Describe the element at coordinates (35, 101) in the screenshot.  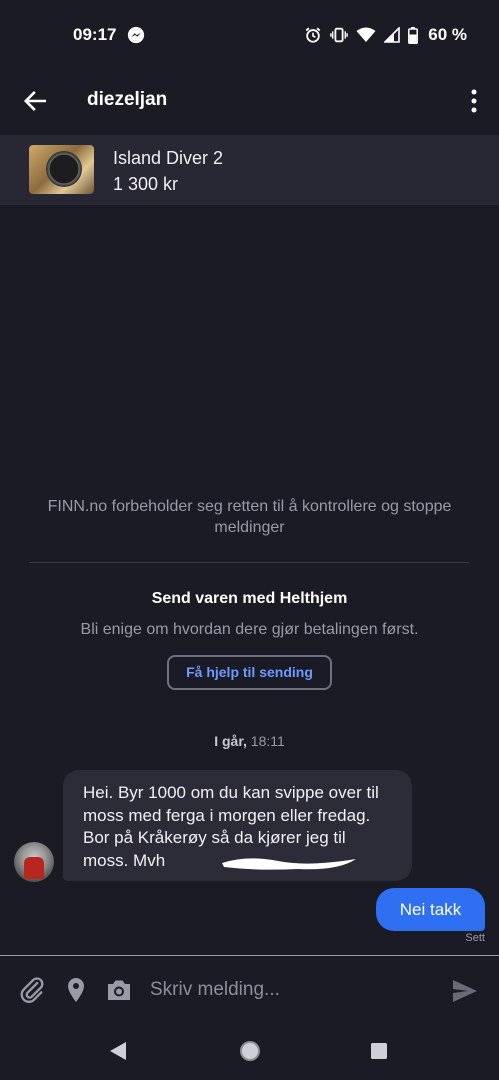
I see `back-arrow-icon` at that location.